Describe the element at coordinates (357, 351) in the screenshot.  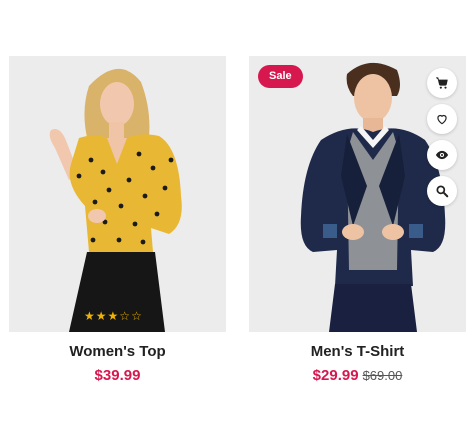
I see `product-name: Men's T-Shirt` at that location.